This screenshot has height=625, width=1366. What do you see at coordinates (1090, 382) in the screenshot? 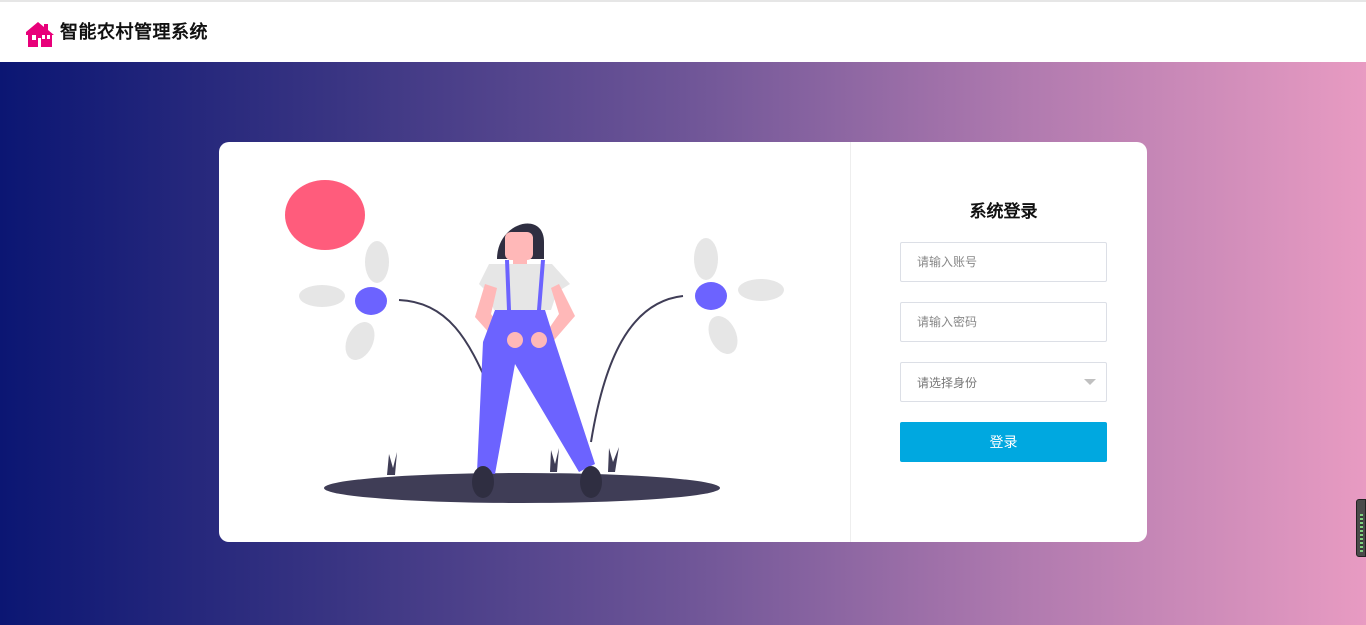
I see `chevron-down-icon` at bounding box center [1090, 382].